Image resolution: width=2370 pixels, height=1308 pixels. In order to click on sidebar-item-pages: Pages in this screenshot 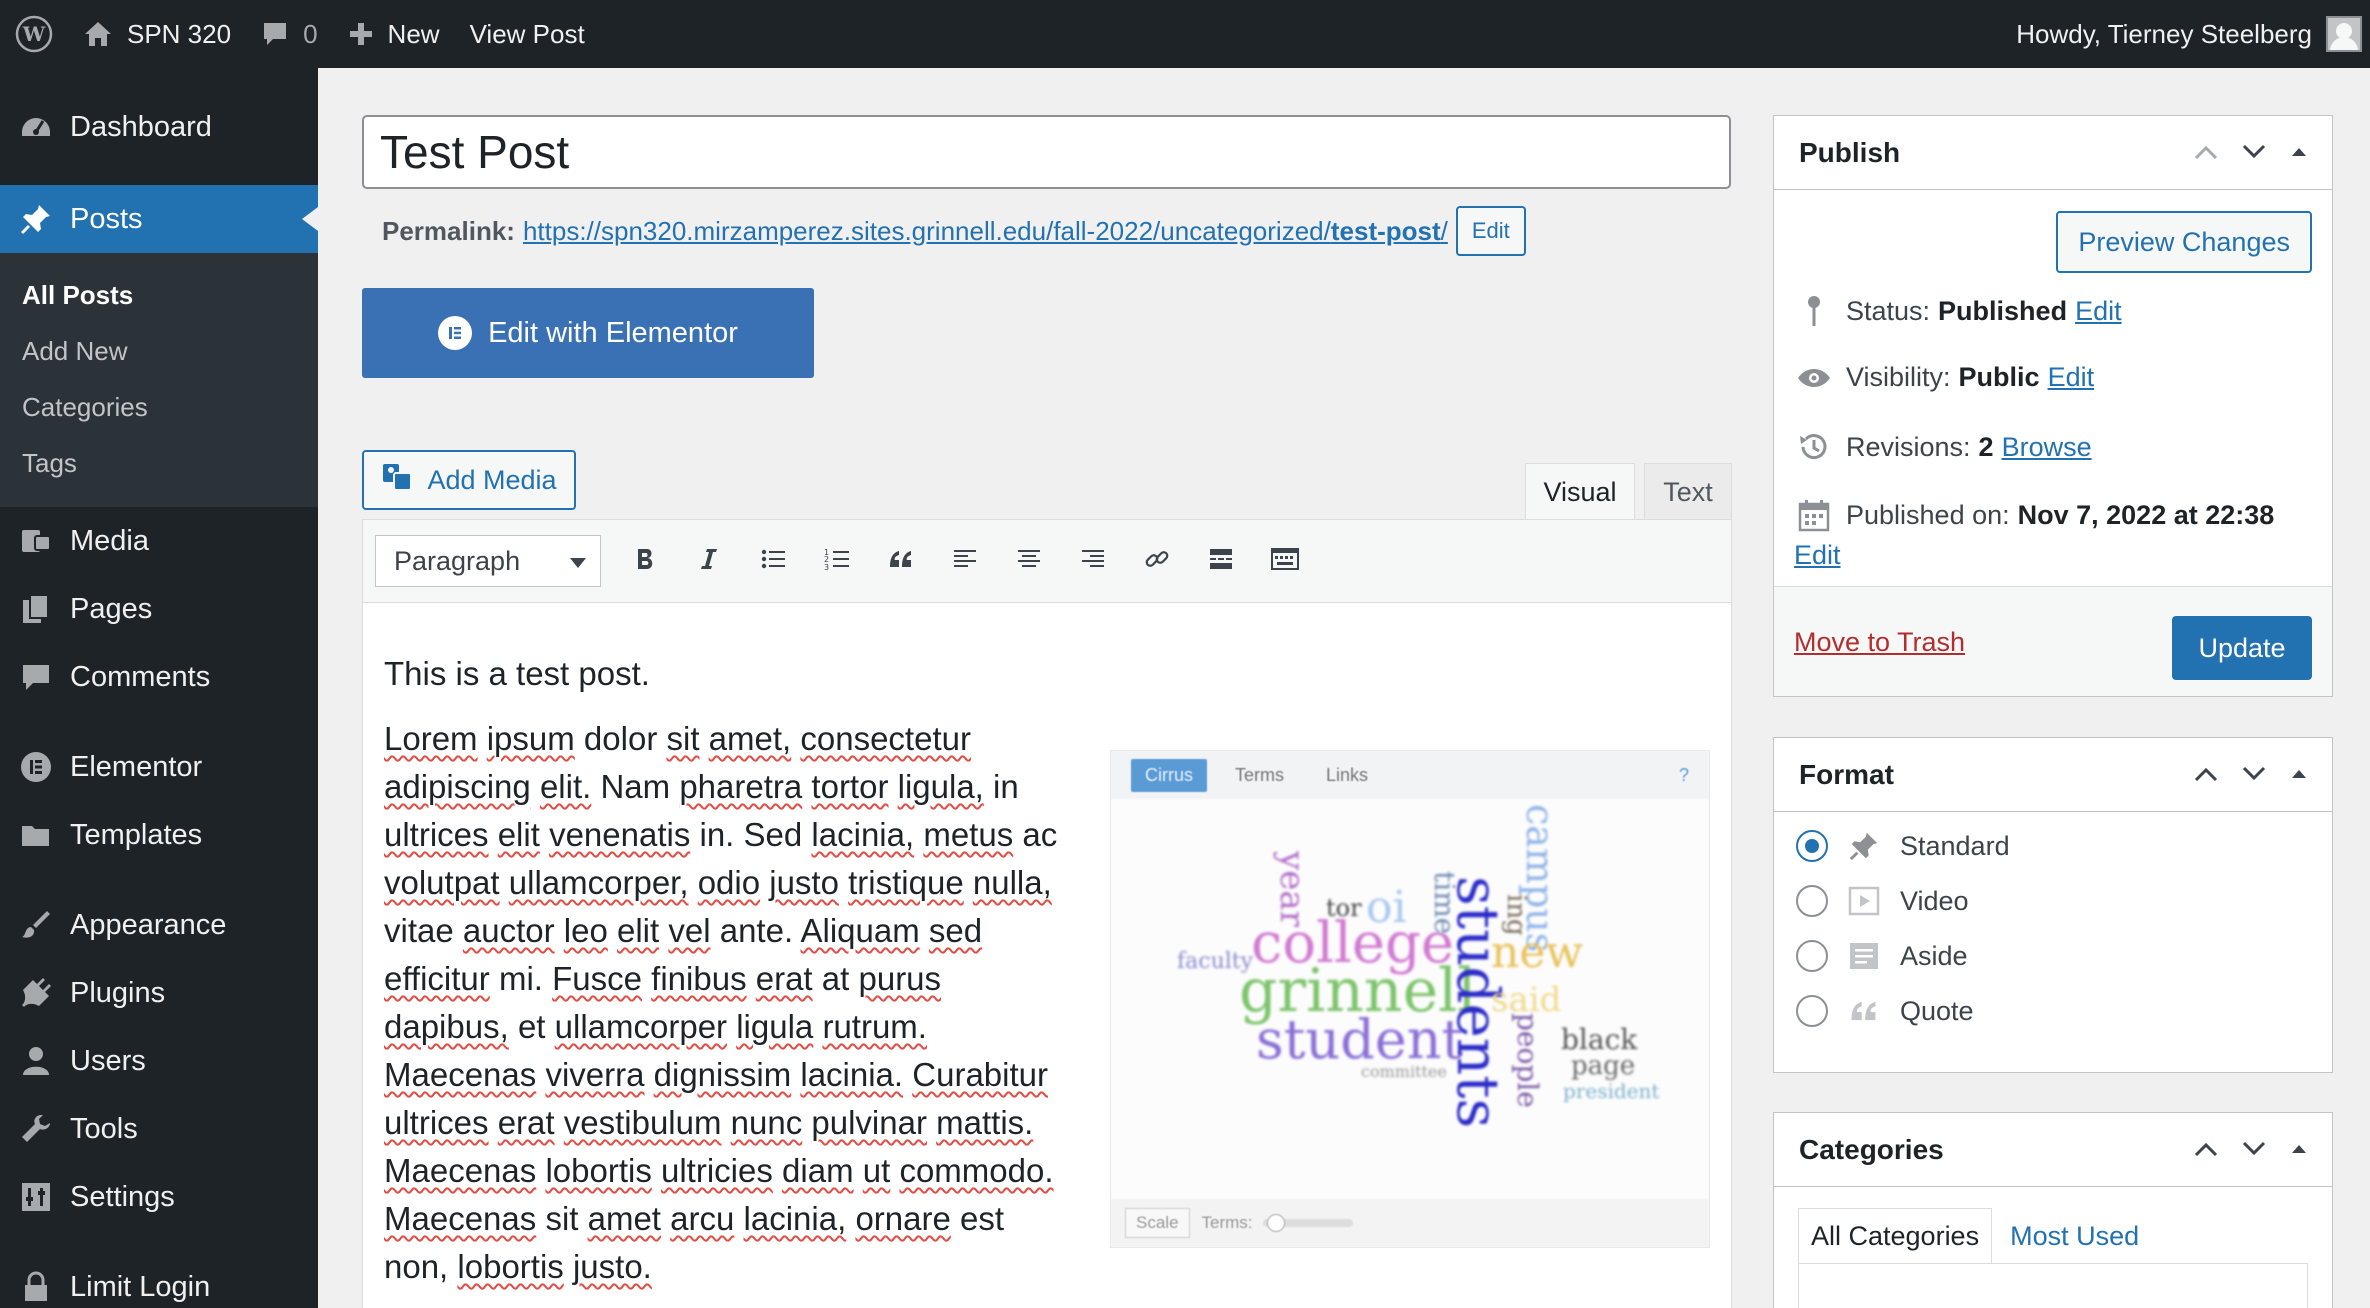, I will do `click(159, 609)`.